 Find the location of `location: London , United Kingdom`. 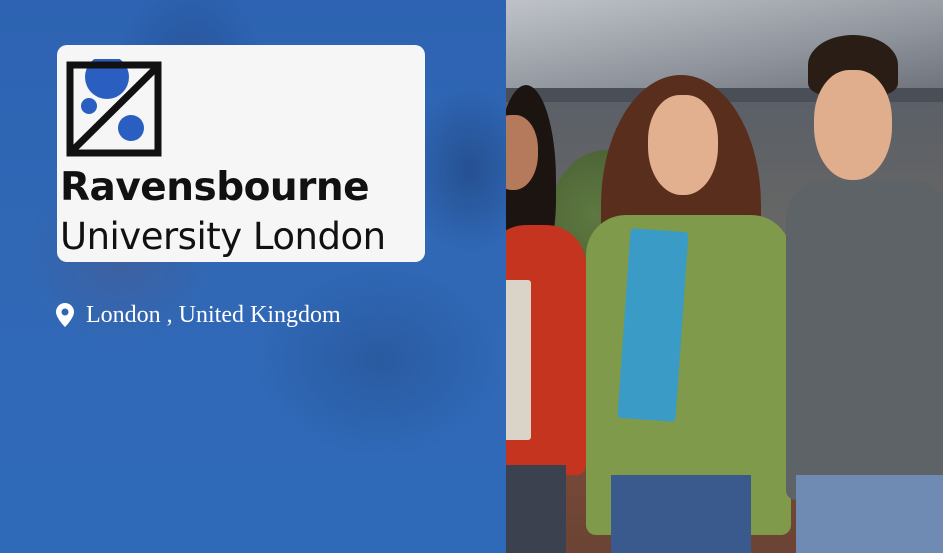

location: London , United Kingdom is located at coordinates (198, 315).